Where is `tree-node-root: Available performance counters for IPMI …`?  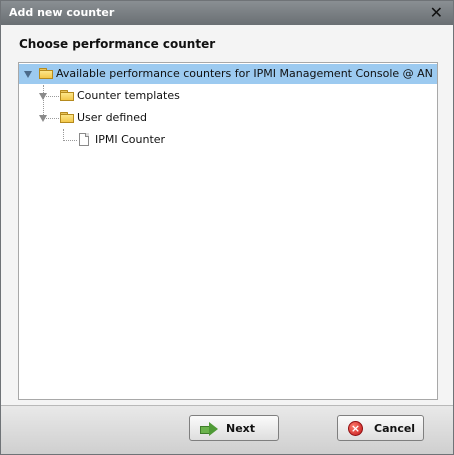 tree-node-root: Available performance counters for IPMI … is located at coordinates (228, 74).